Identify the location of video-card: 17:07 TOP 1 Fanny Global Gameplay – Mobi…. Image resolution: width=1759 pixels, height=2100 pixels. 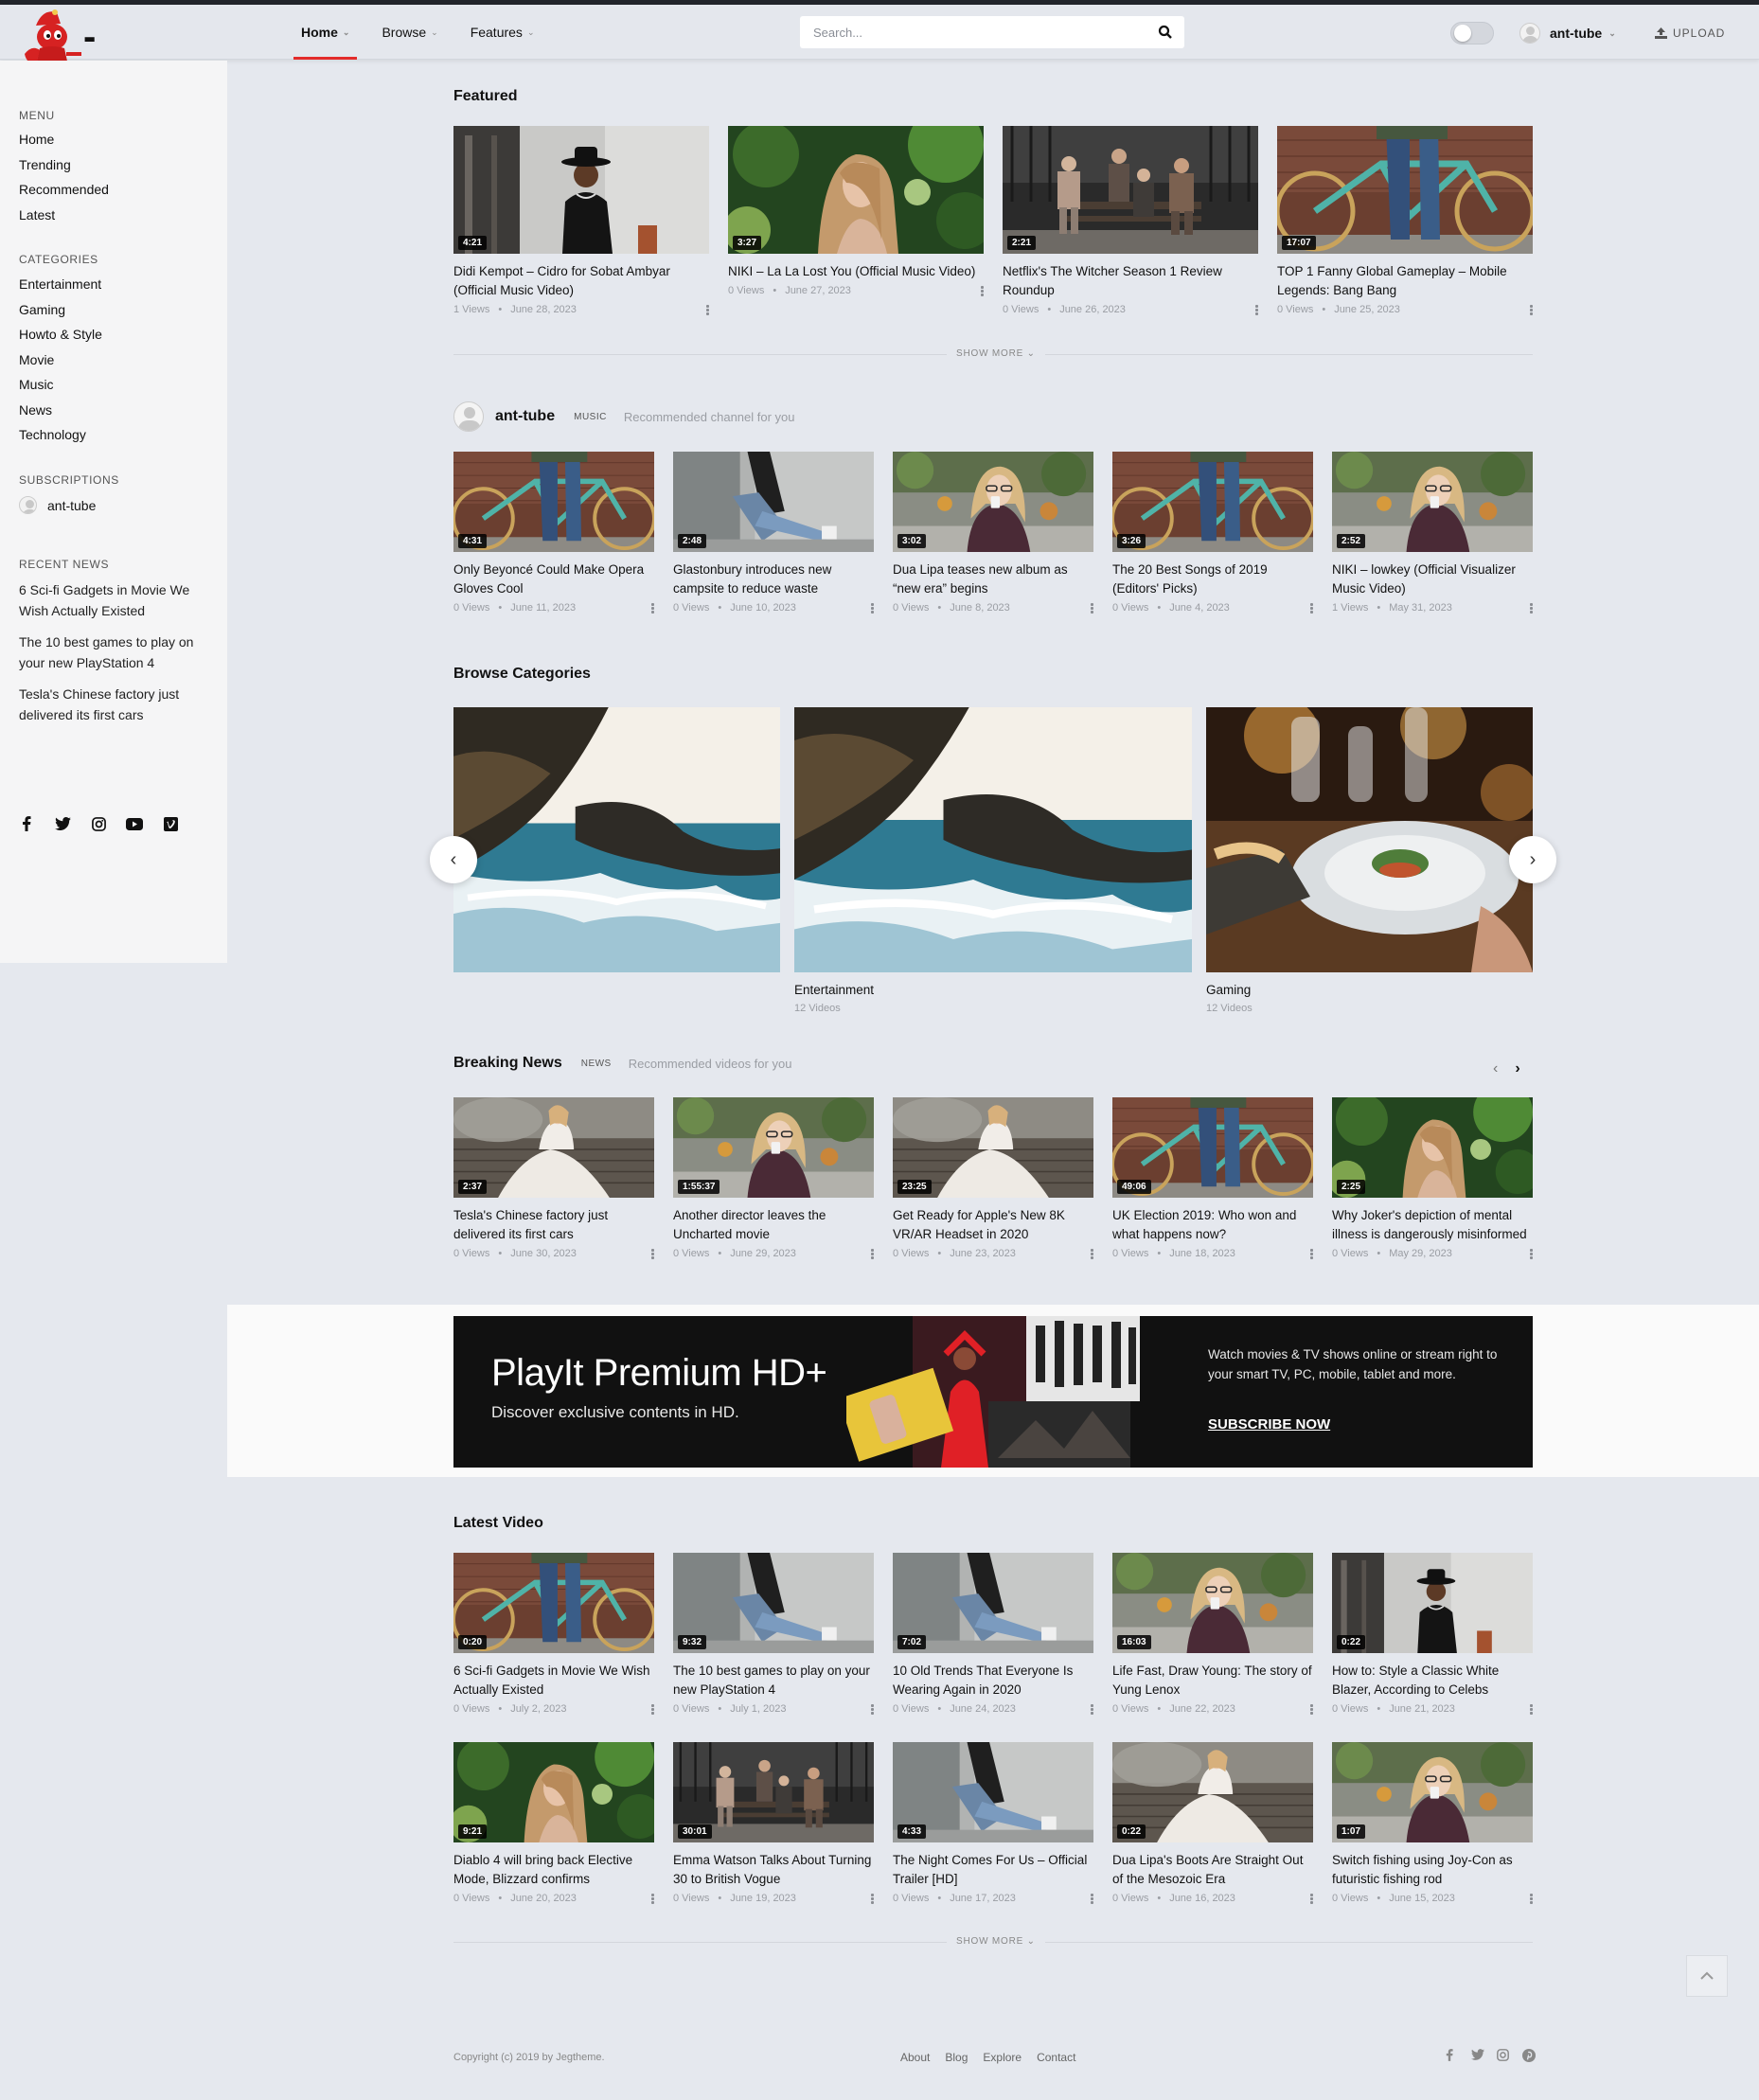
(1405, 220).